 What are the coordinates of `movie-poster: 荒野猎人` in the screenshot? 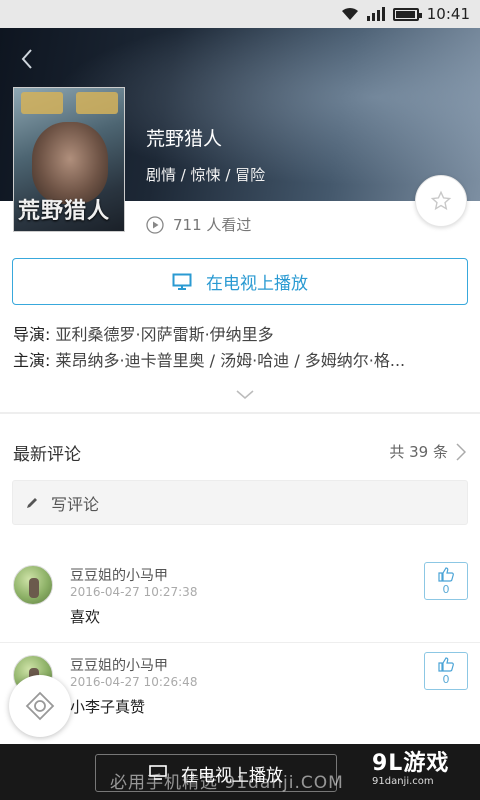 It's located at (69, 159).